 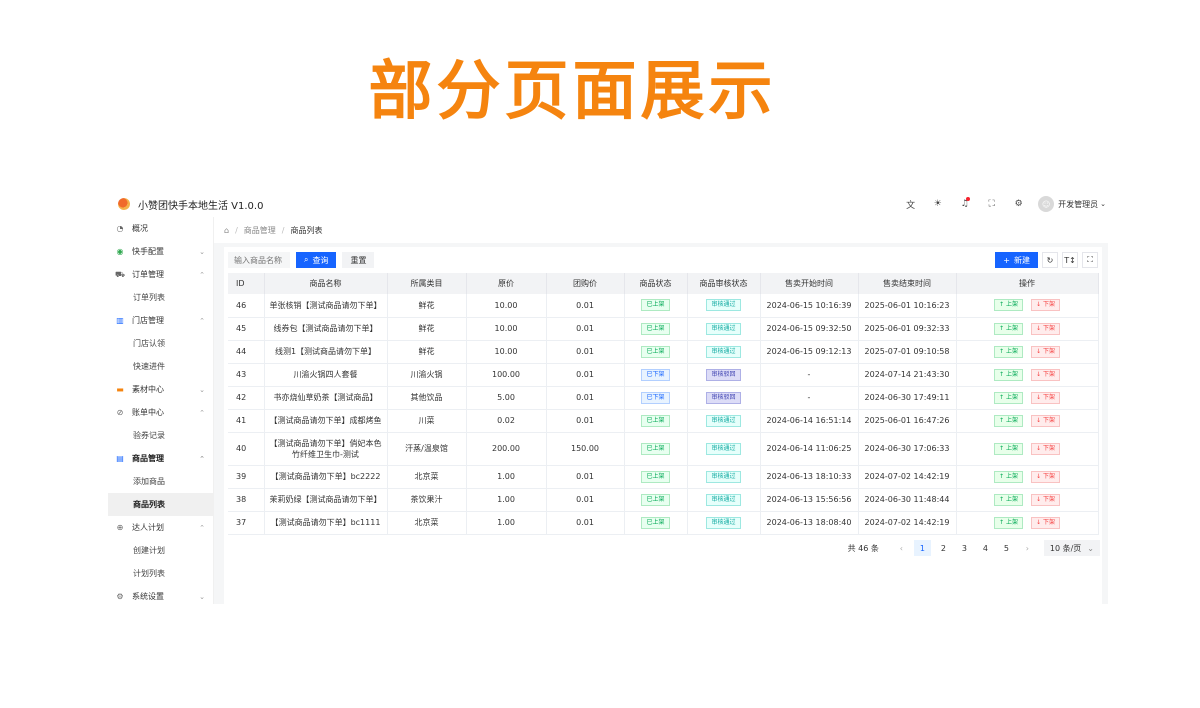 What do you see at coordinates (1070, 204) in the screenshot?
I see `user-menu: ☺ 开发管理员 ⌄` at bounding box center [1070, 204].